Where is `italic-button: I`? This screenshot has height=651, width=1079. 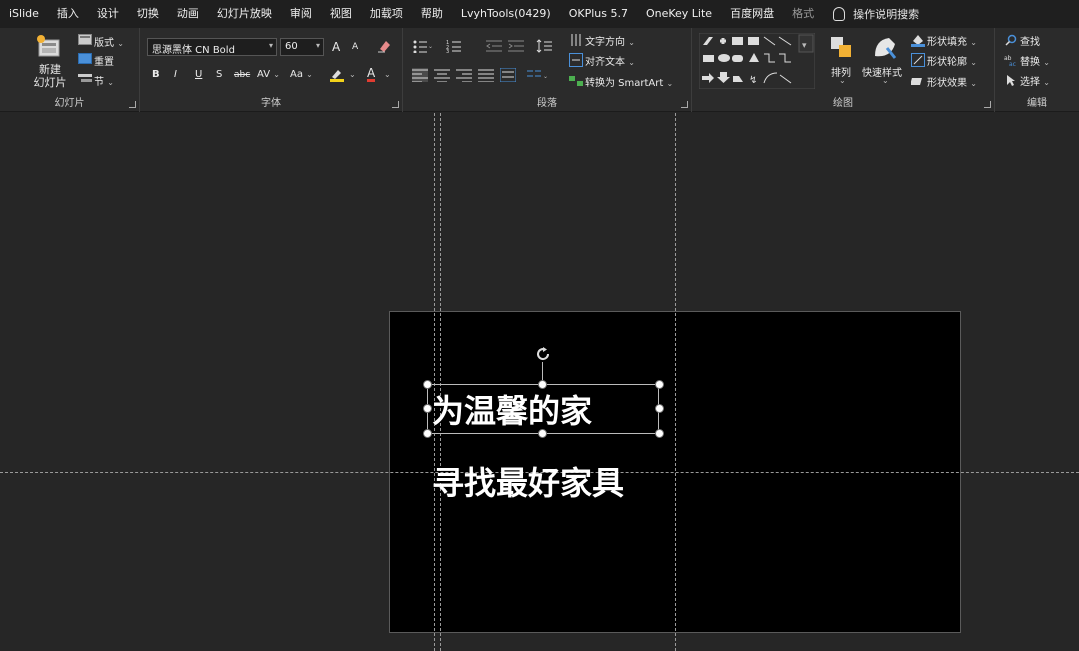 italic-button: I is located at coordinates (175, 74).